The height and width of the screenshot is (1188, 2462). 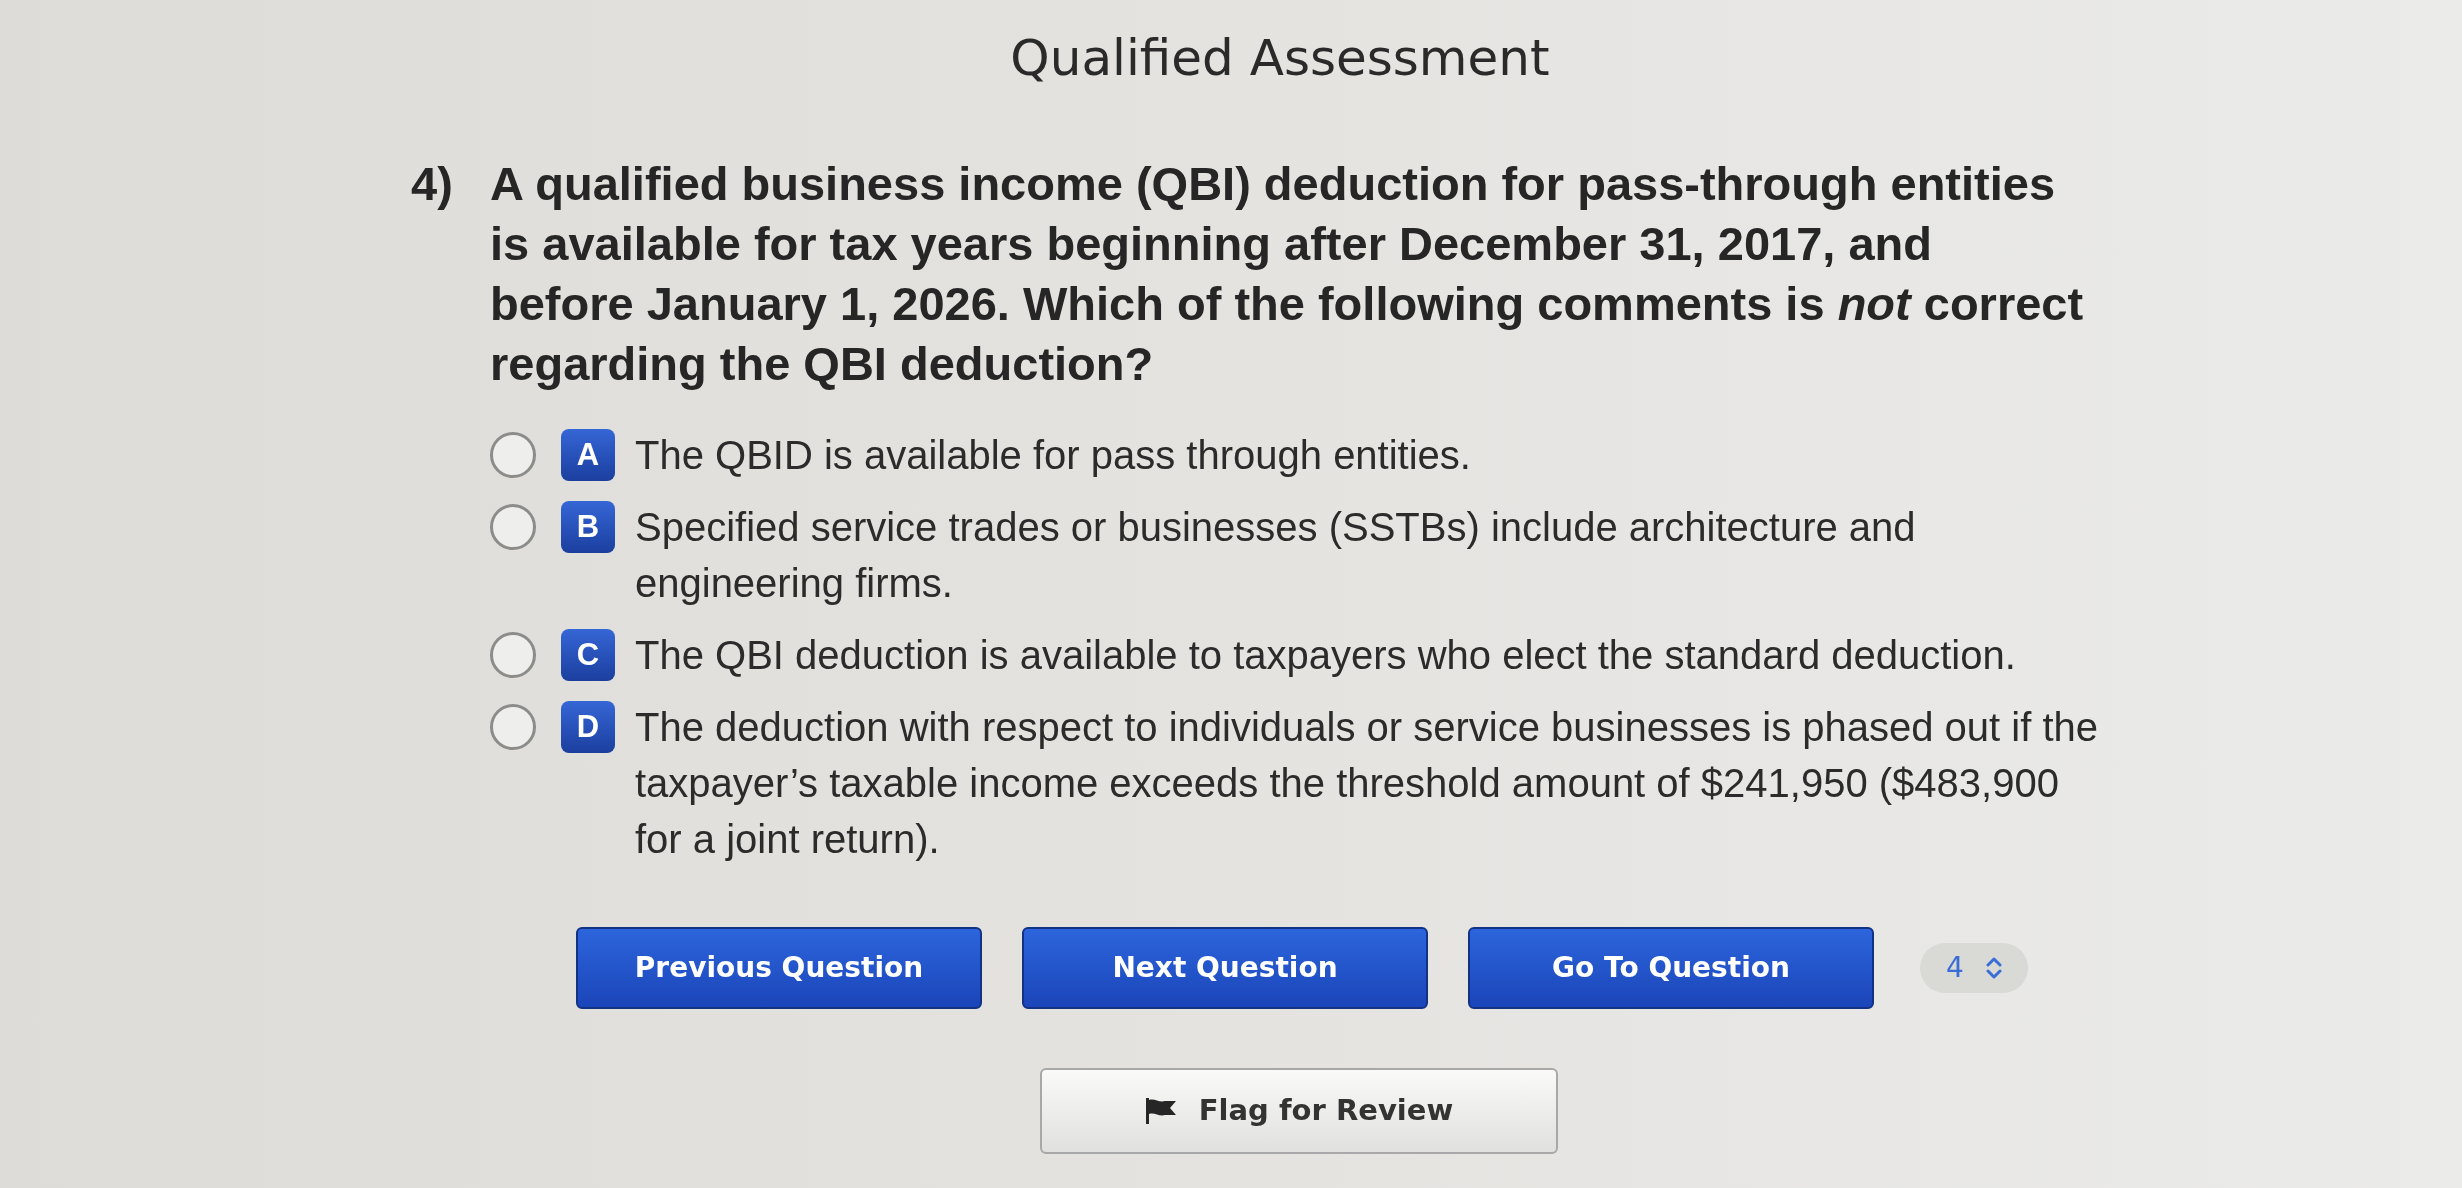 I want to click on page-title: Qualified Assessment, so click(x=1280, y=58).